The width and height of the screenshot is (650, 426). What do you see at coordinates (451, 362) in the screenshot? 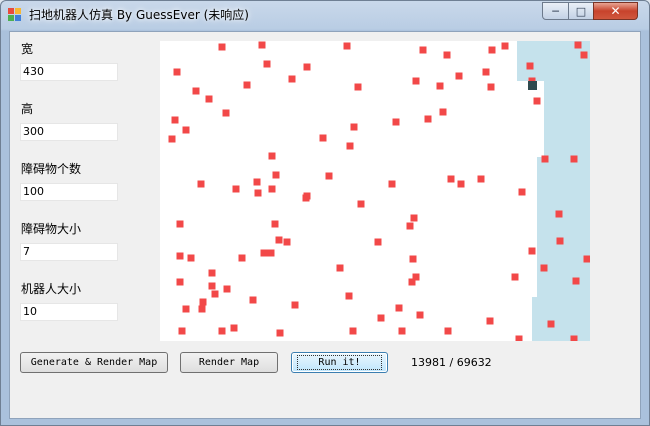
I see `progress-text: 13981 / 69632` at bounding box center [451, 362].